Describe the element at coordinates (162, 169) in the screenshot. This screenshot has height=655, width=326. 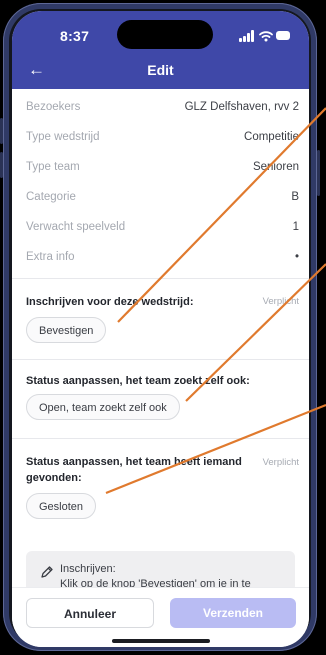
I see `detail-row: Type team Senioren` at that location.